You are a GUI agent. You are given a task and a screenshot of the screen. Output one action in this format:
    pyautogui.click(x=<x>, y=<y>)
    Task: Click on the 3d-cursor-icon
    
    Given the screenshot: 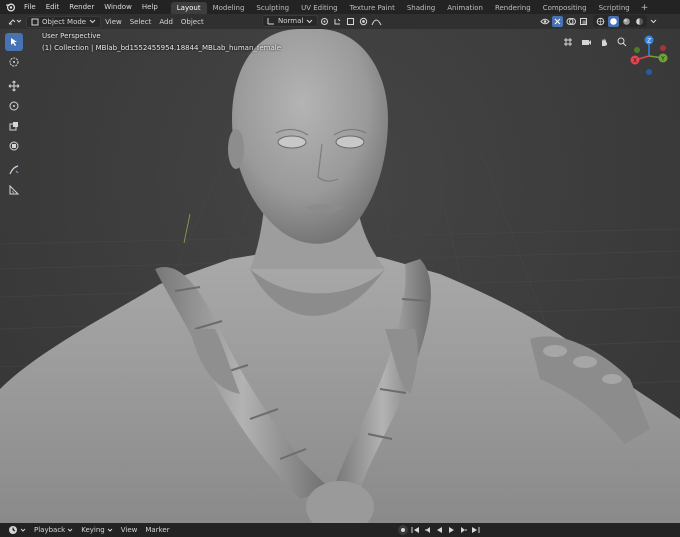 What is the action you would take?
    pyautogui.click(x=14, y=62)
    